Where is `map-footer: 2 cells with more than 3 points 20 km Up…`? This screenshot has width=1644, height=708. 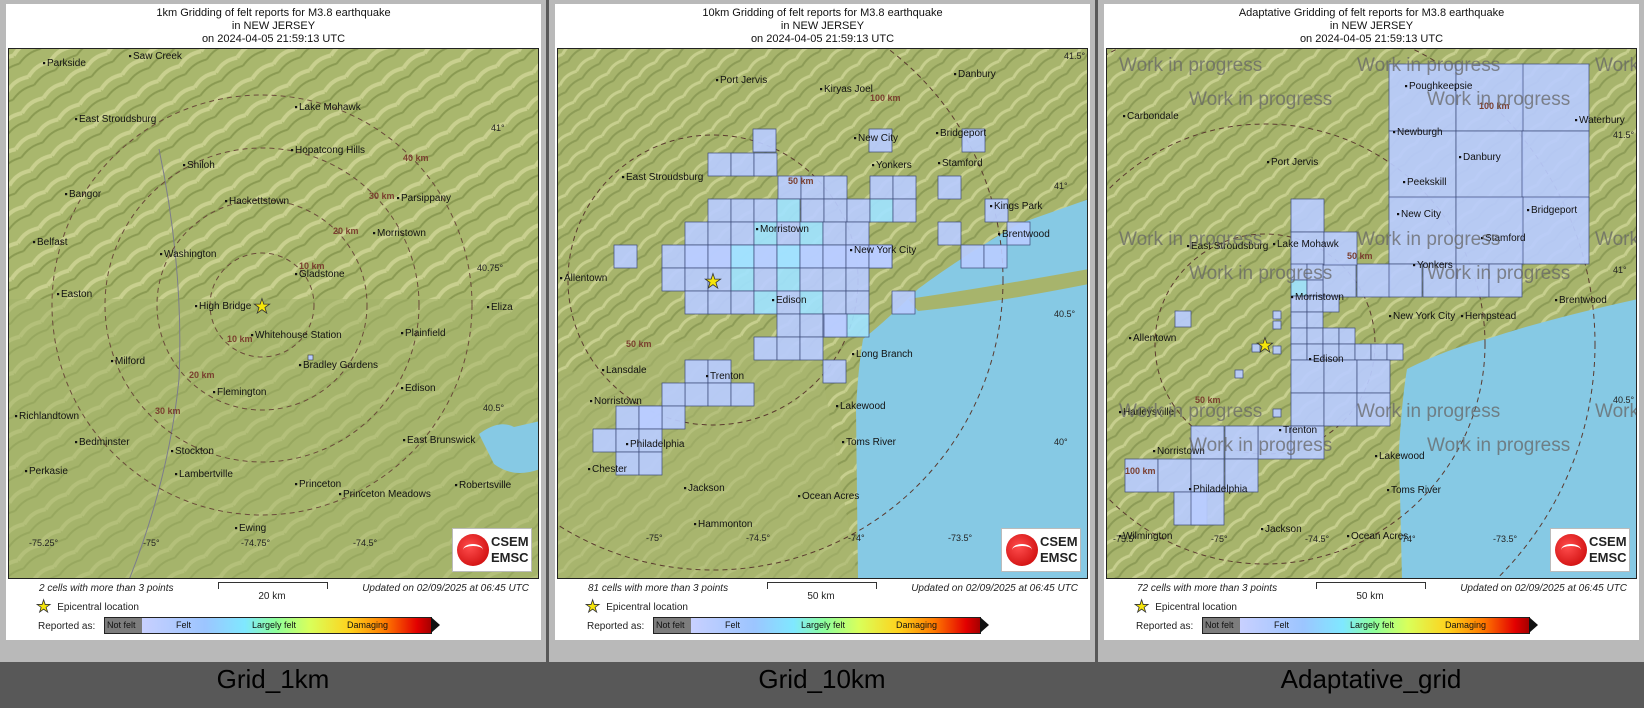
map-footer: 2 cells with more than 3 points 20 km Up… is located at coordinates (273, 610).